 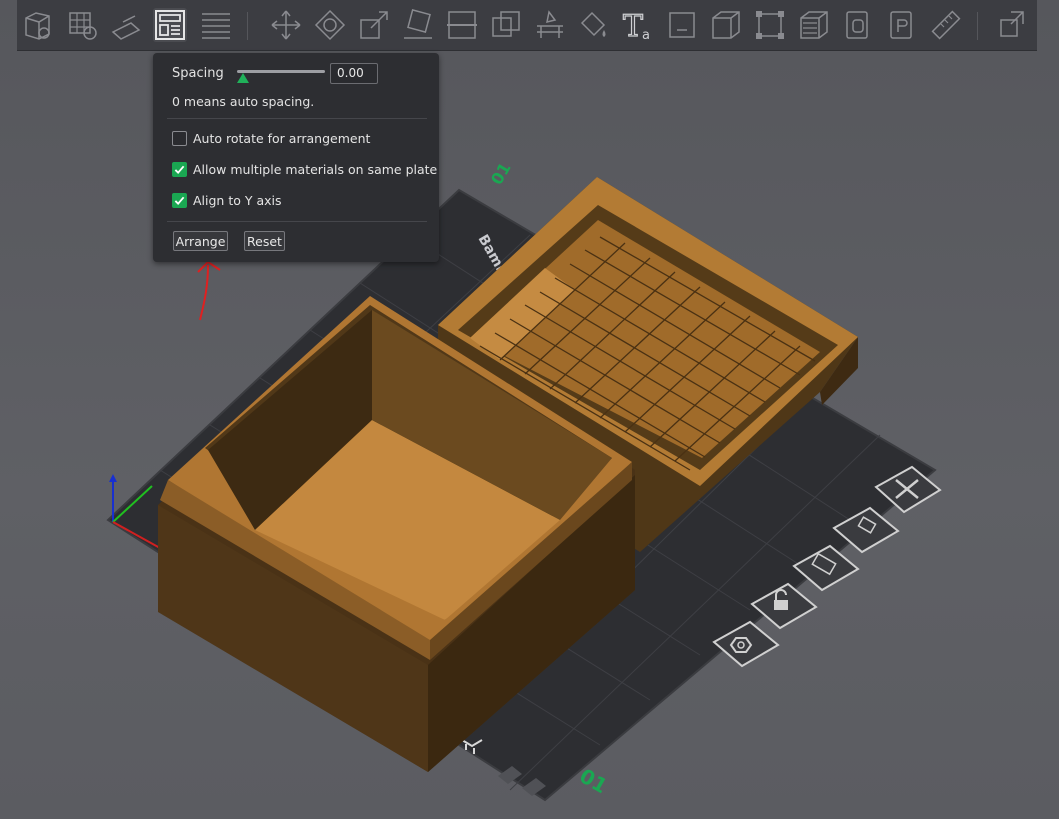 I want to click on lay-on-face-icon, so click(x=418, y=25).